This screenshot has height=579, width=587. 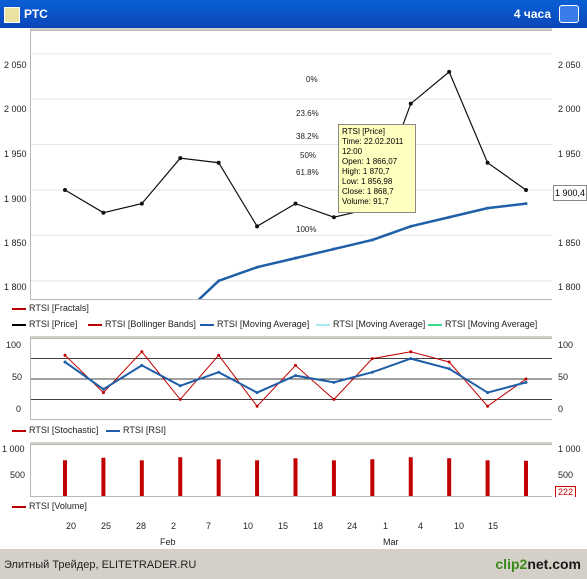 What do you see at coordinates (563, 377) in the screenshot?
I see `y-tick-right: 50` at bounding box center [563, 377].